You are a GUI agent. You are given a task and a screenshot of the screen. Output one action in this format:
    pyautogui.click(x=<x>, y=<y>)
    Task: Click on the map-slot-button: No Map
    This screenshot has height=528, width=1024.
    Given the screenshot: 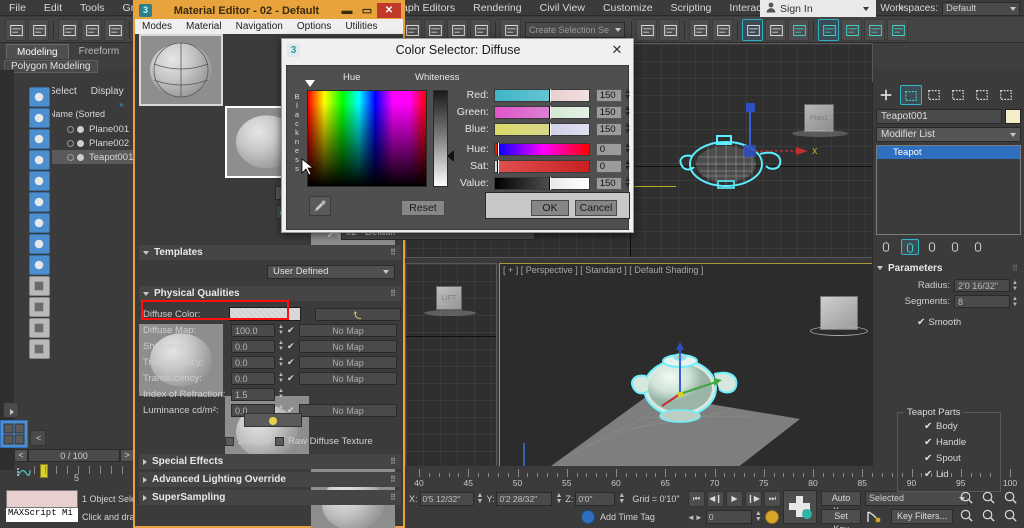 What is the action you would take?
    pyautogui.click(x=347, y=330)
    